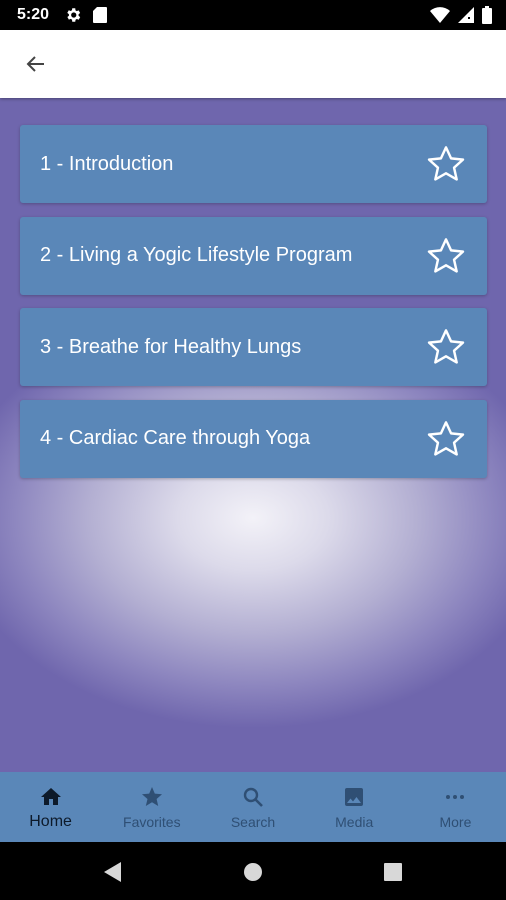 The image size is (506, 900). Describe the element at coordinates (253, 15) in the screenshot. I see `status-bar: 5:20` at that location.